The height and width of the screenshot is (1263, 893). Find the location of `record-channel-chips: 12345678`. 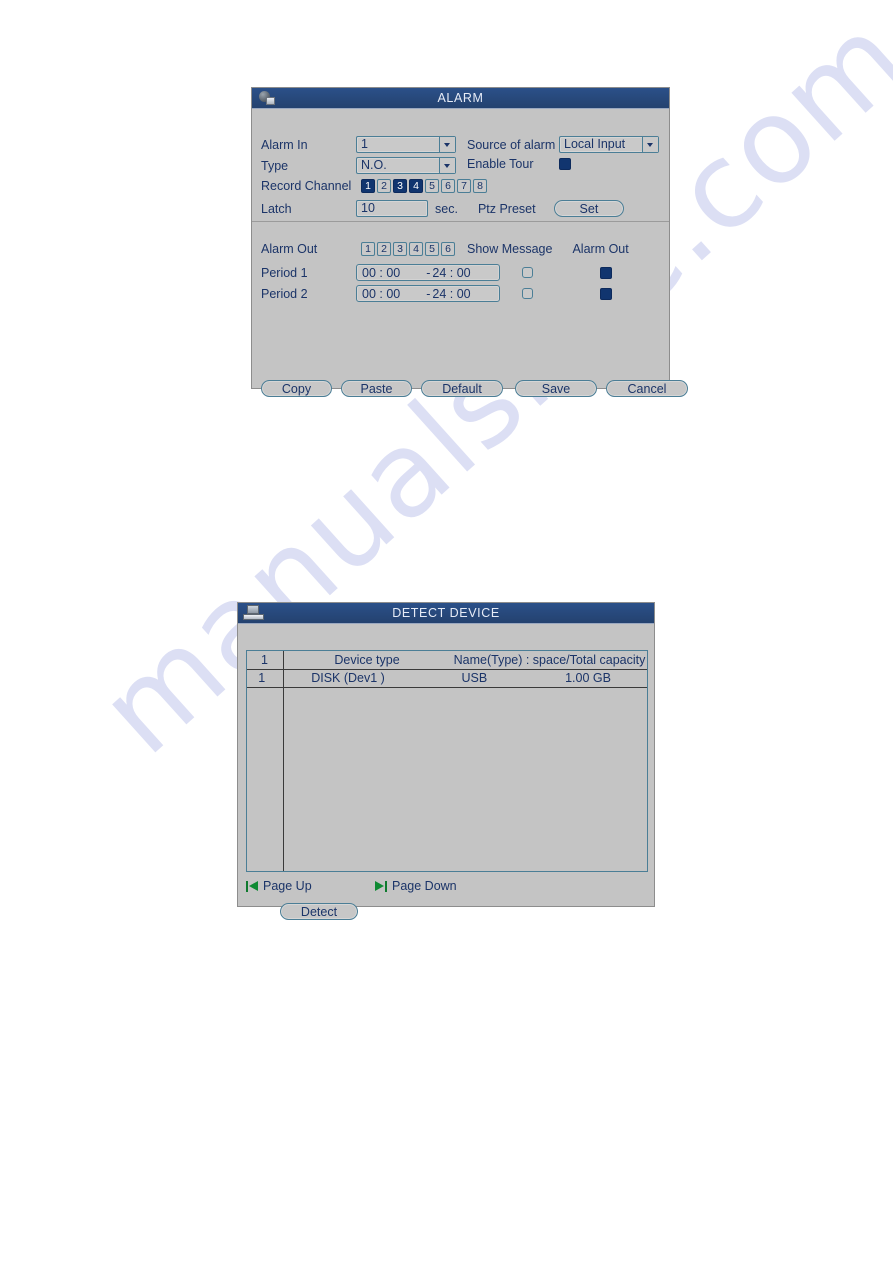

record-channel-chips: 12345678 is located at coordinates (424, 186).